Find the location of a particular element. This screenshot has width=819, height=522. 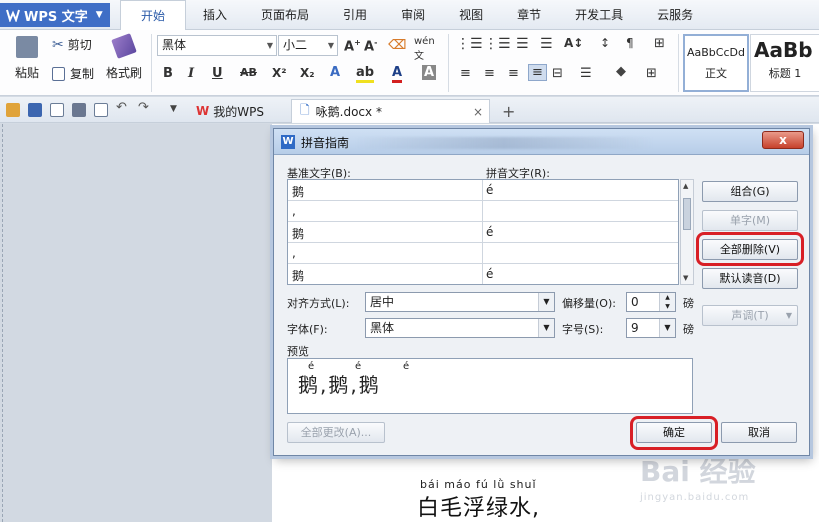

format-painter-button: 格式刷 is located at coordinates (124, 57).